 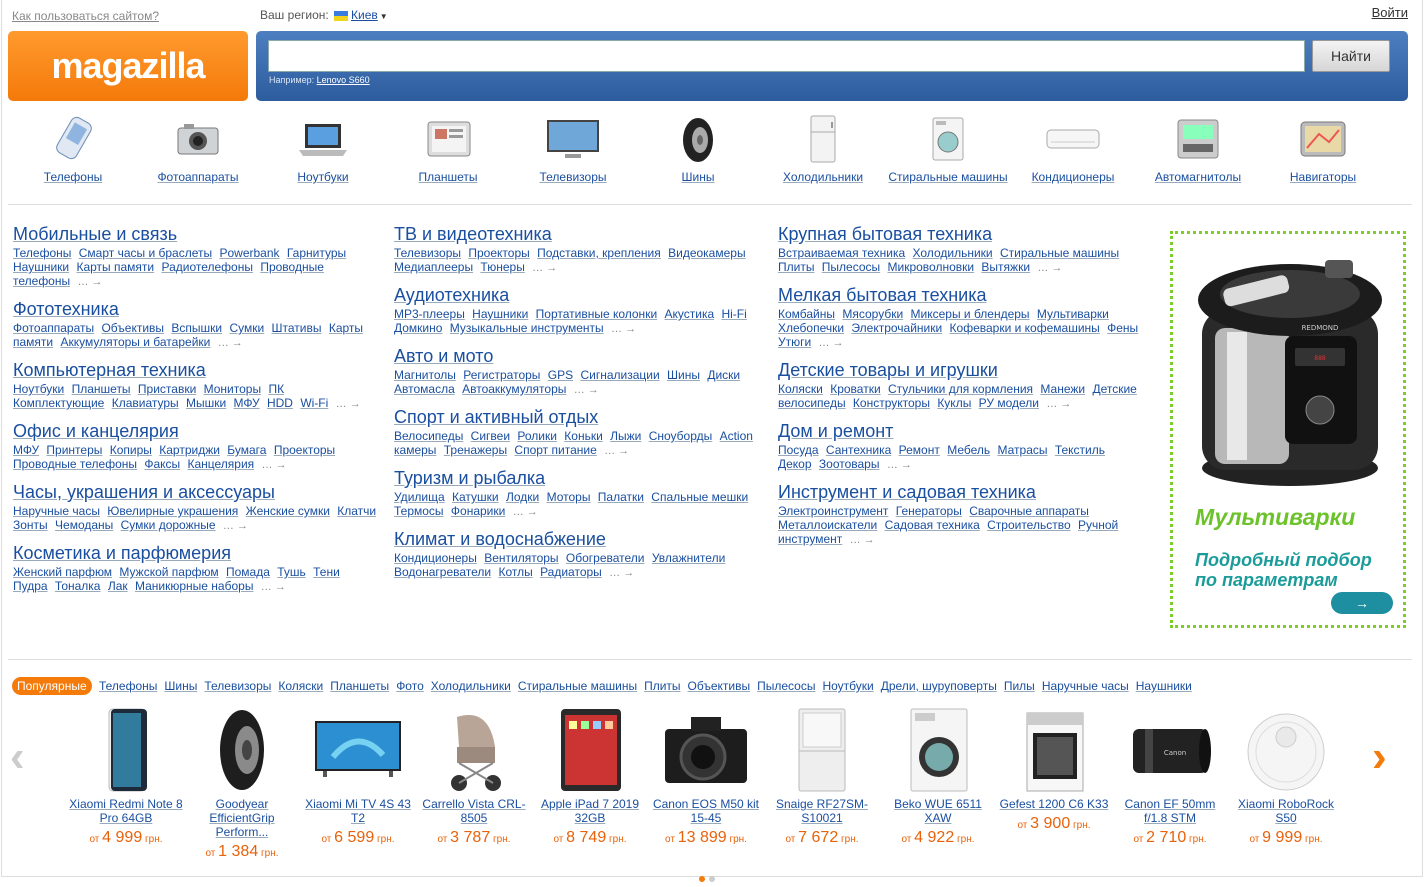 What do you see at coordinates (569, 497) in the screenshot?
I see `catalog-link: Моторы` at bounding box center [569, 497].